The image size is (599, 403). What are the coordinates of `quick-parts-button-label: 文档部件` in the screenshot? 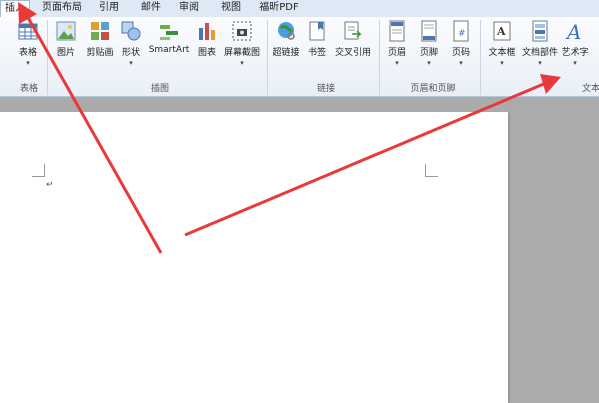 It's located at (539, 53).